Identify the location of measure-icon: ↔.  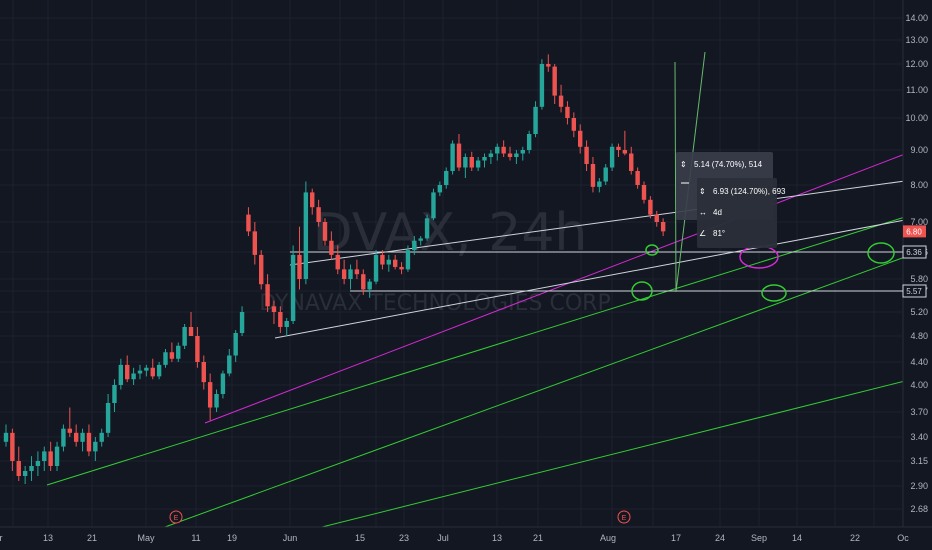
(703, 212).